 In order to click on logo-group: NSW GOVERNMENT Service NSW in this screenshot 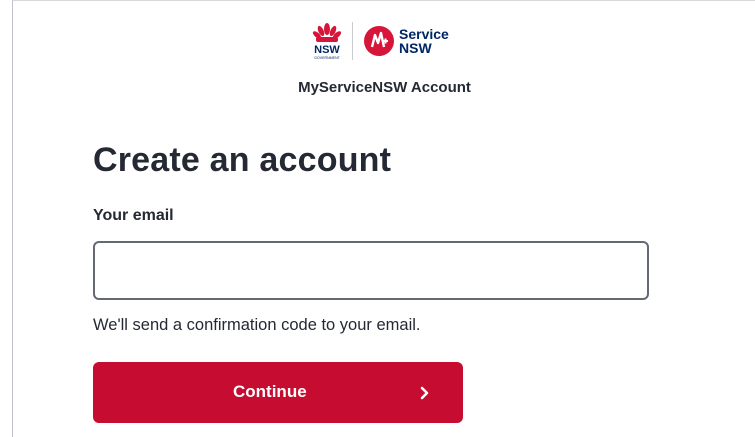, I will do `click(379, 41)`.